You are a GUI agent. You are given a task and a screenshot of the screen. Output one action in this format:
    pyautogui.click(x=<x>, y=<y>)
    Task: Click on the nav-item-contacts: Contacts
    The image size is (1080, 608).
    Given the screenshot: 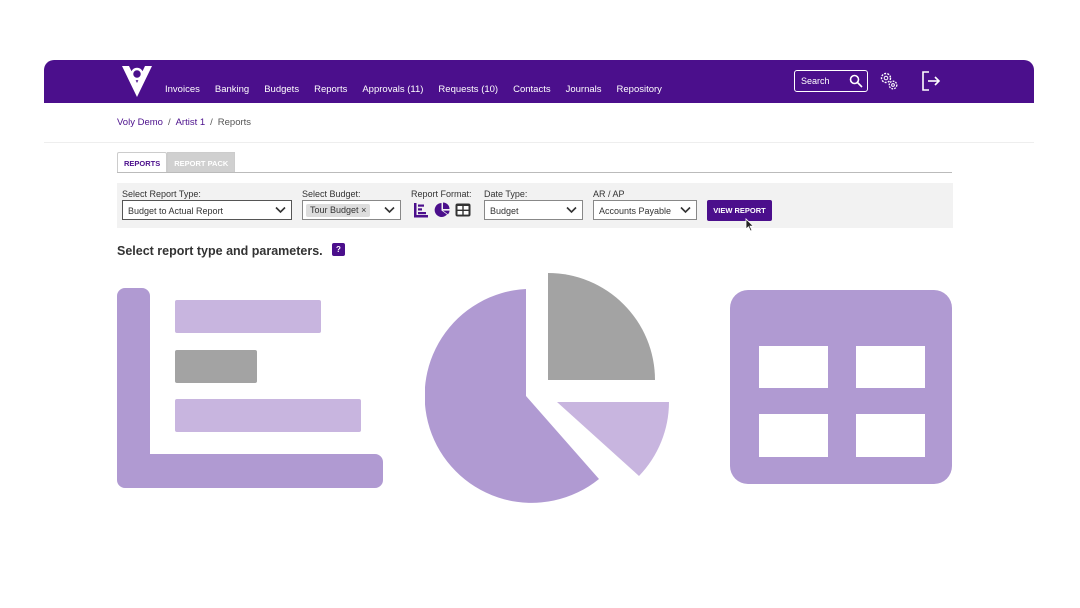 What is the action you would take?
    pyautogui.click(x=532, y=89)
    